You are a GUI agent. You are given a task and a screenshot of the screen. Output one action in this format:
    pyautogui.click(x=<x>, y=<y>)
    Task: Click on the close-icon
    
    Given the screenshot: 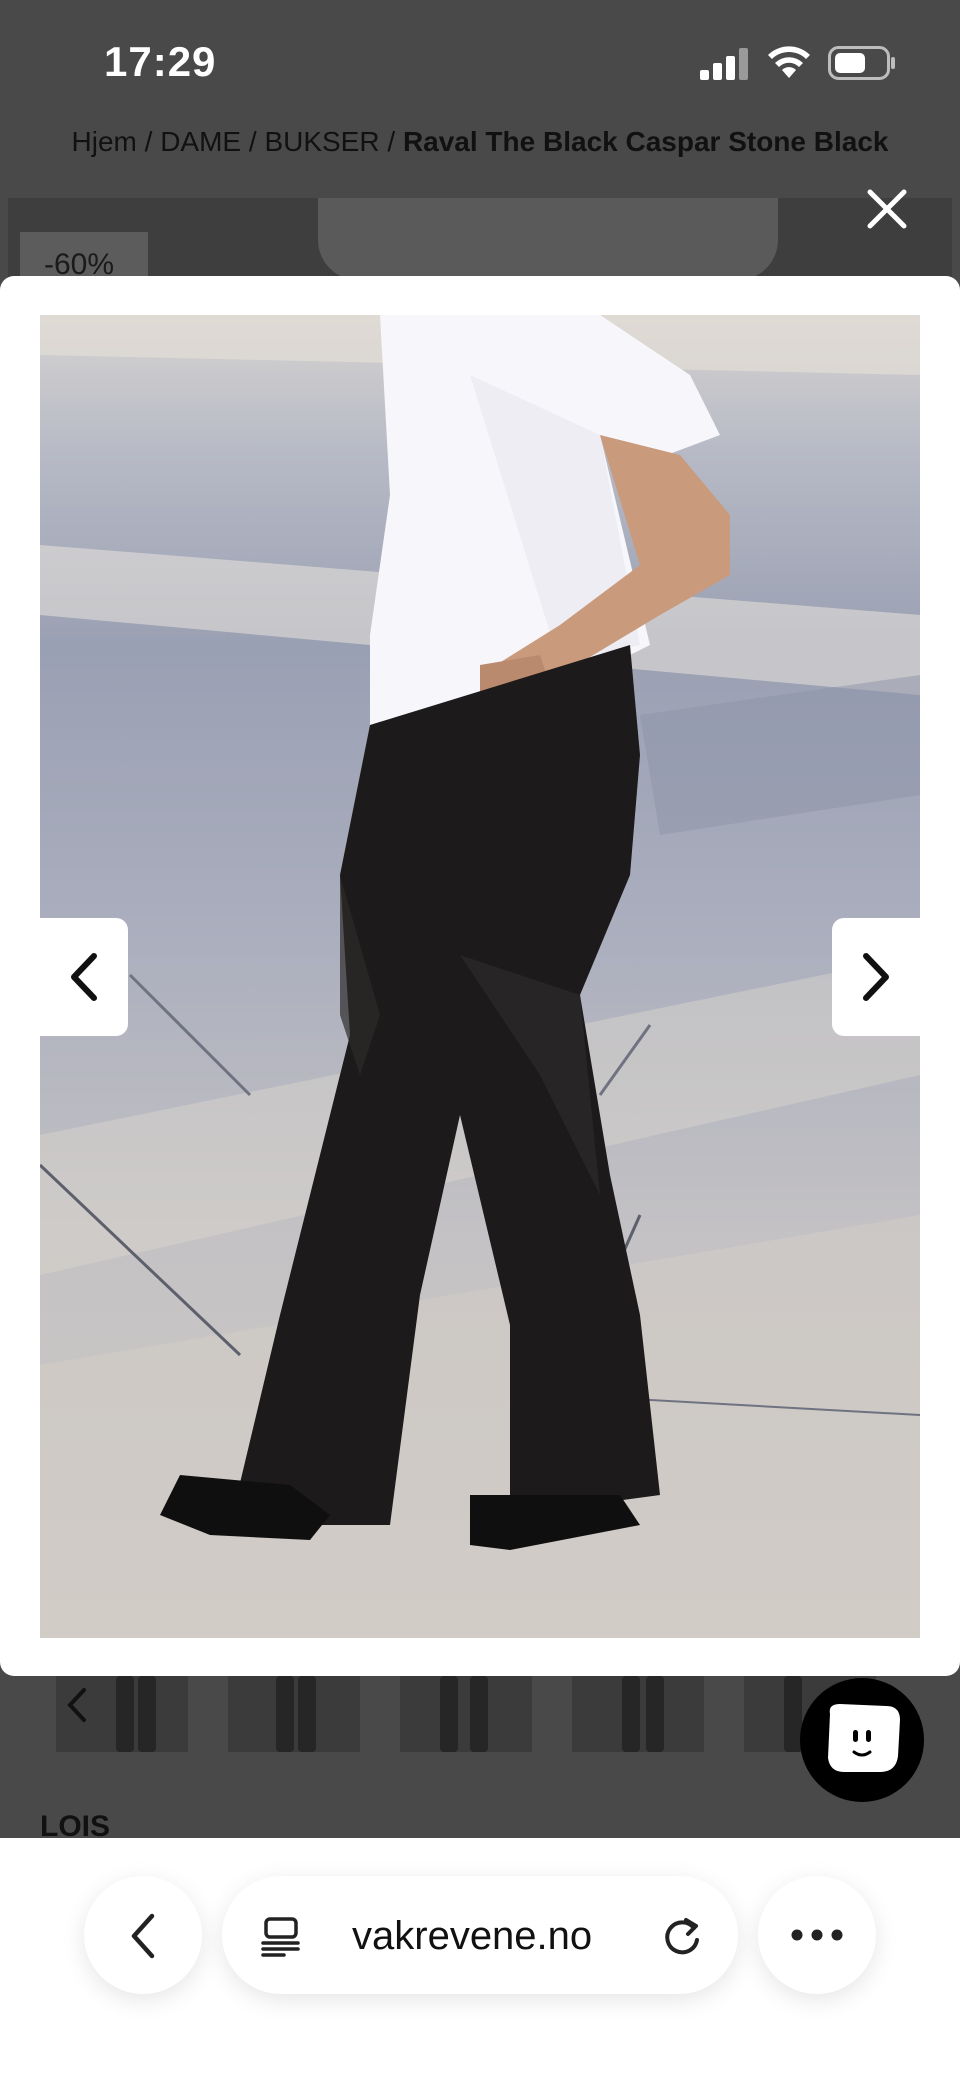 What is the action you would take?
    pyautogui.click(x=887, y=209)
    